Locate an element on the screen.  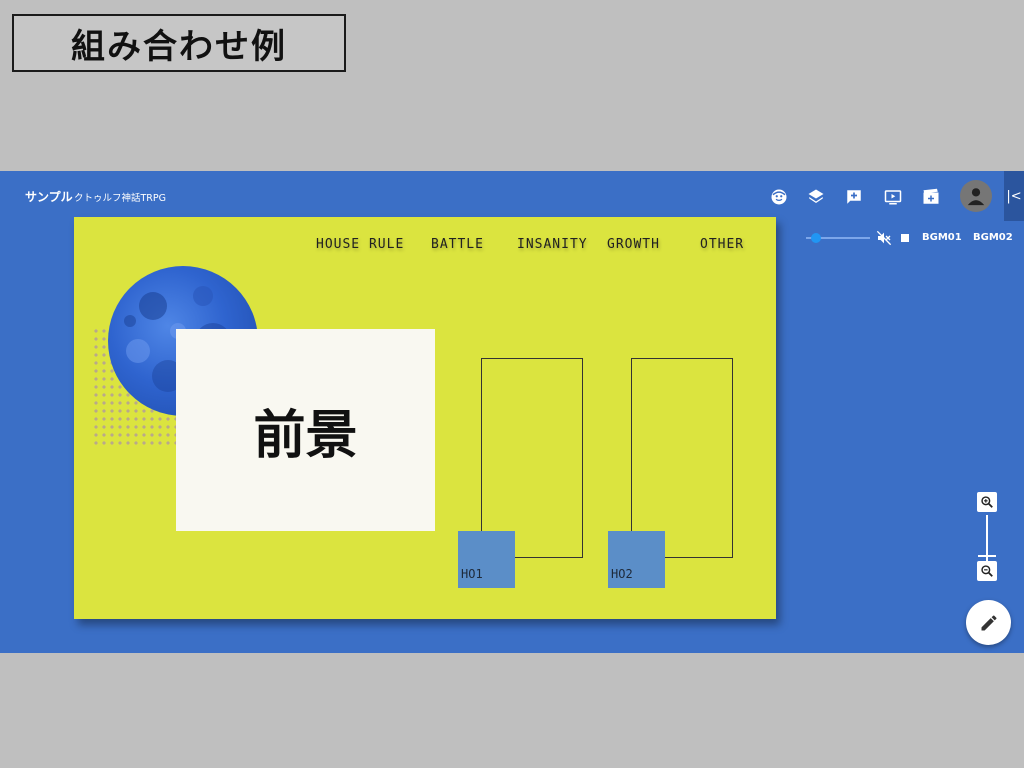
token-ho2: HO2 is located at coordinates (636, 559).